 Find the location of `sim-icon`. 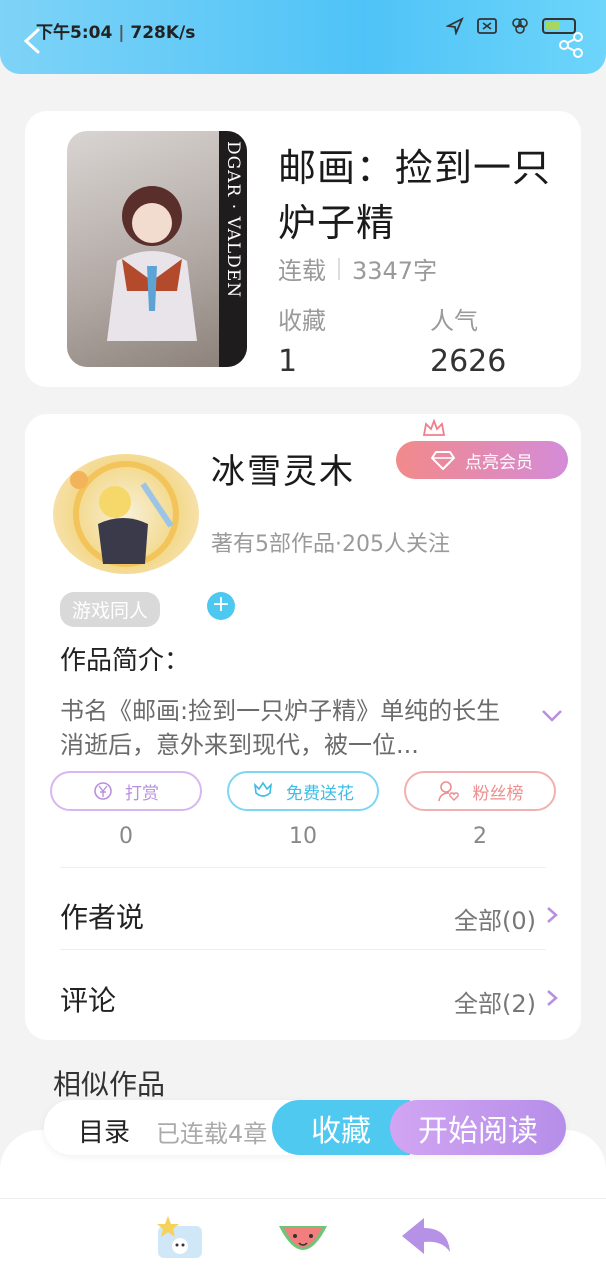

sim-icon is located at coordinates (487, 26).